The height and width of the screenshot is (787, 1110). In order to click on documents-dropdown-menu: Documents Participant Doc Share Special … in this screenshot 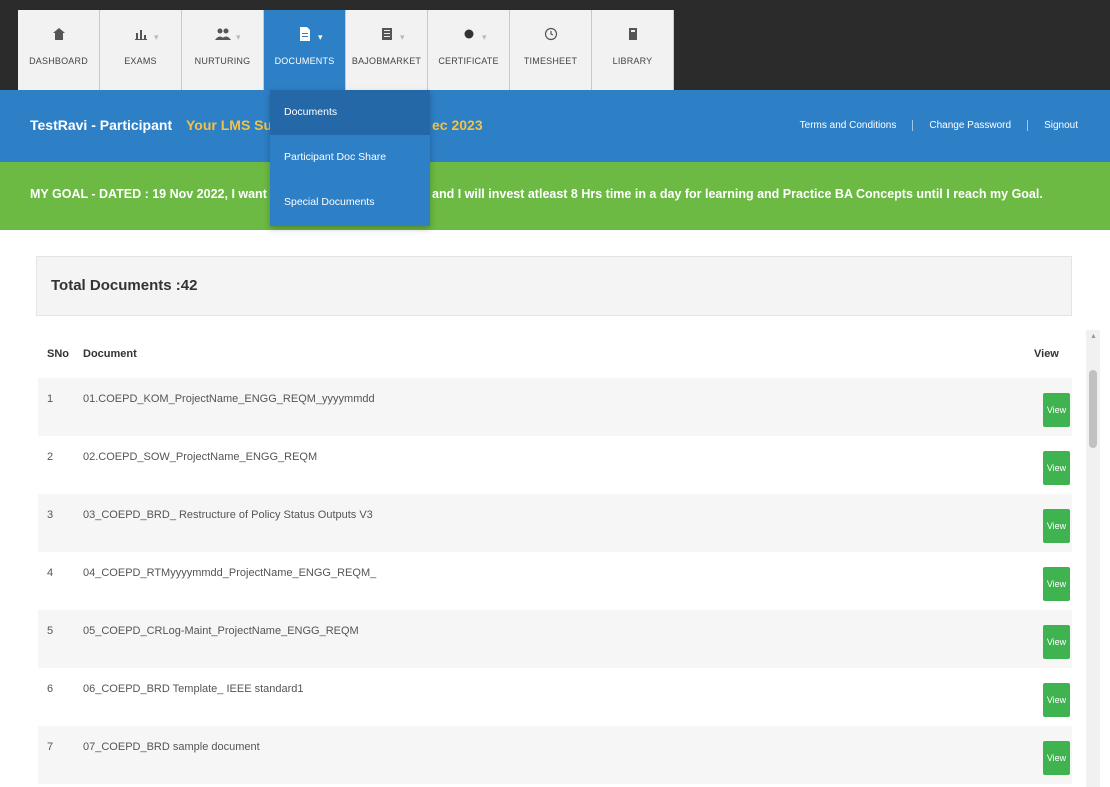, I will do `click(350, 158)`.